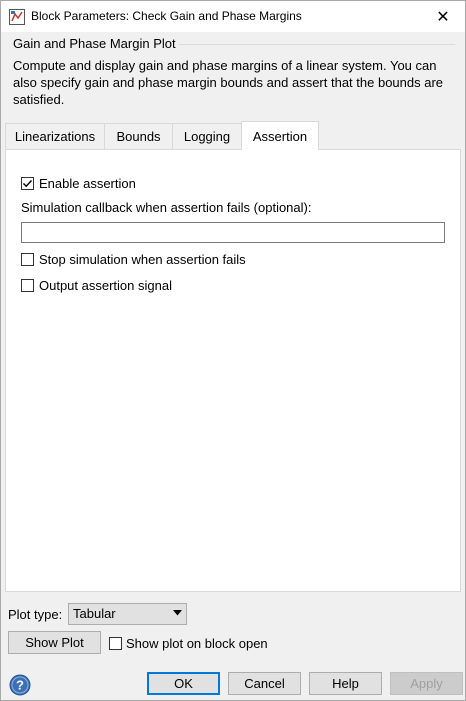 This screenshot has height=701, width=466. What do you see at coordinates (94, 613) in the screenshot?
I see `plot-type-value: Tabular` at bounding box center [94, 613].